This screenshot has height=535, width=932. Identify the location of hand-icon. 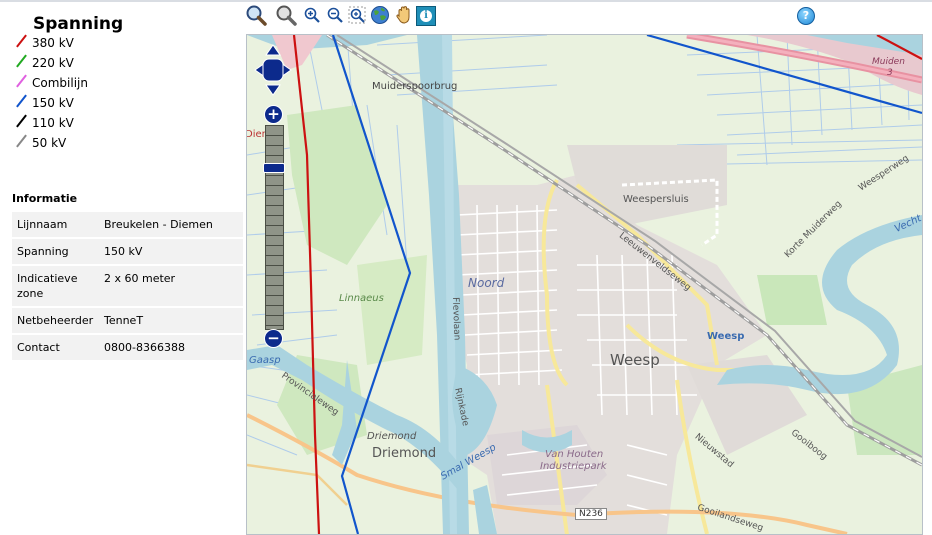
(403, 15).